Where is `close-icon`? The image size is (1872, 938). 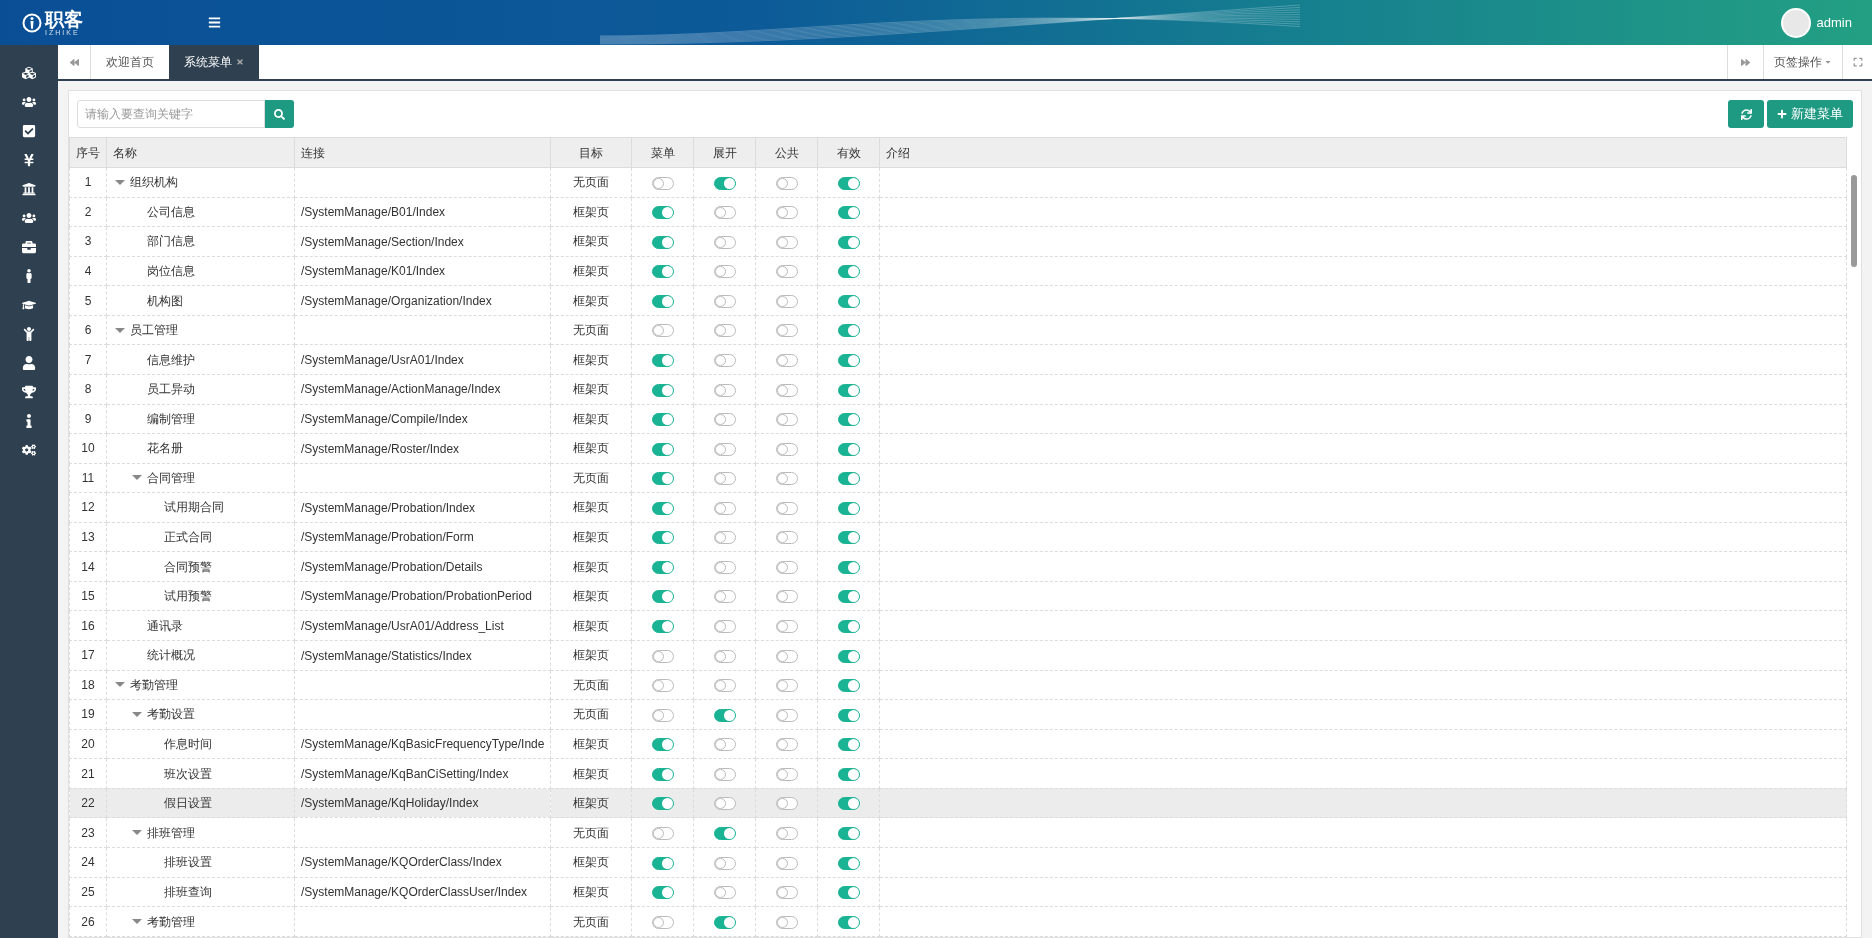
close-icon is located at coordinates (240, 62).